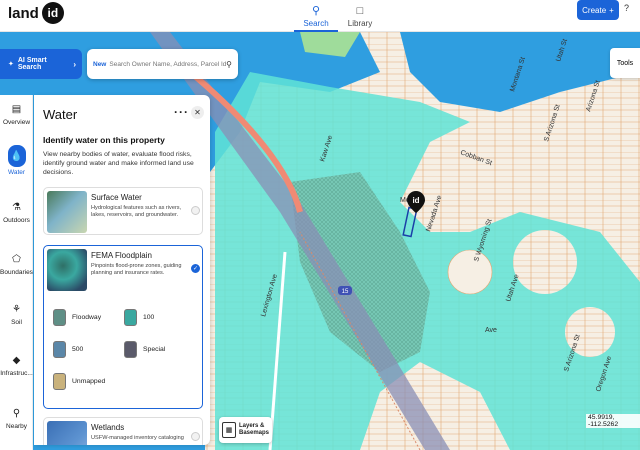  I want to click on road-icon: ◆, so click(16, 360).